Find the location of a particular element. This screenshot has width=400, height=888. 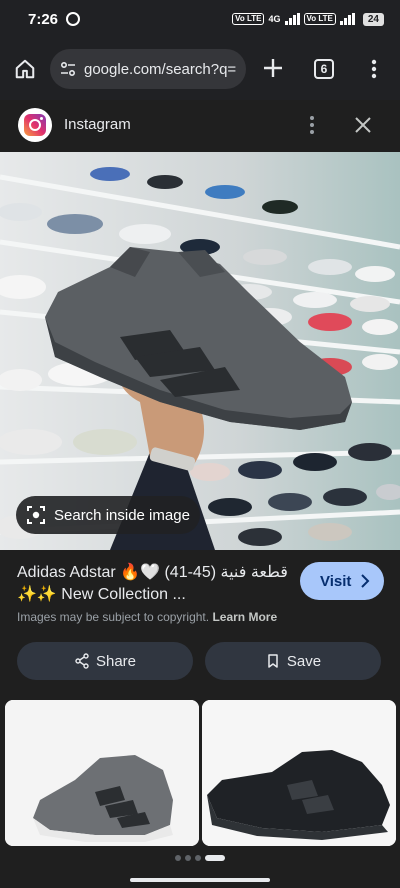

browser-toolbar: google.com/search?q= 6 is located at coordinates (200, 69).